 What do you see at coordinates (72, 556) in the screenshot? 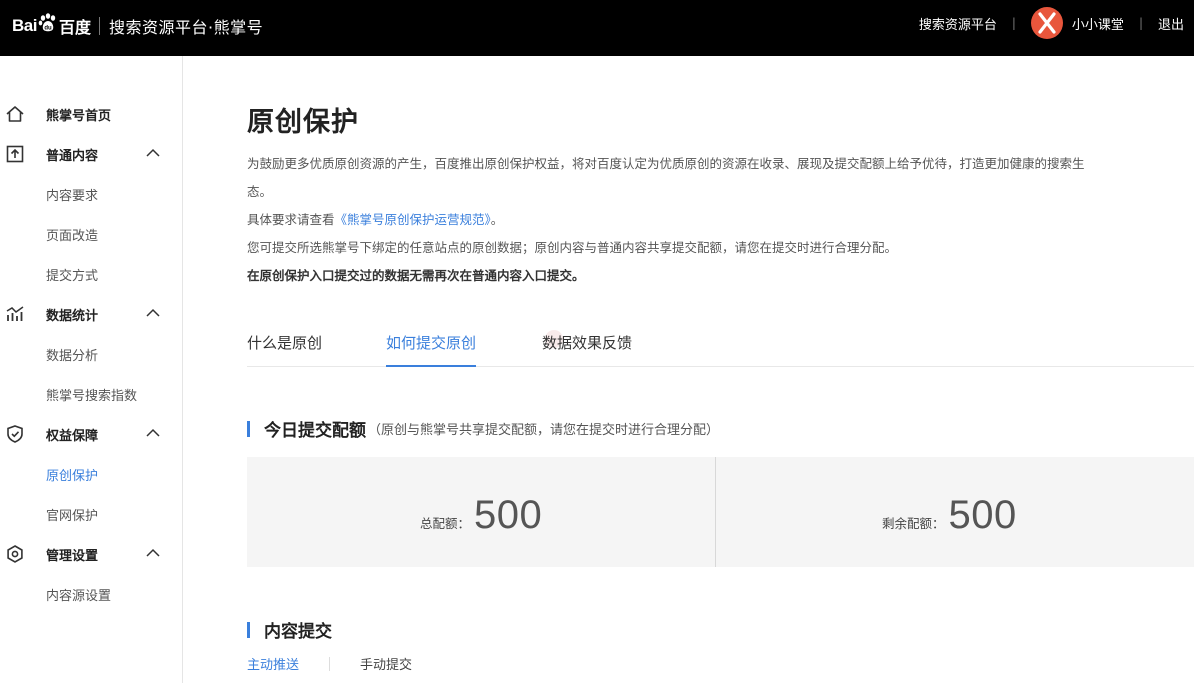
I see `sidebar-group-title: 管理设置` at bounding box center [72, 556].